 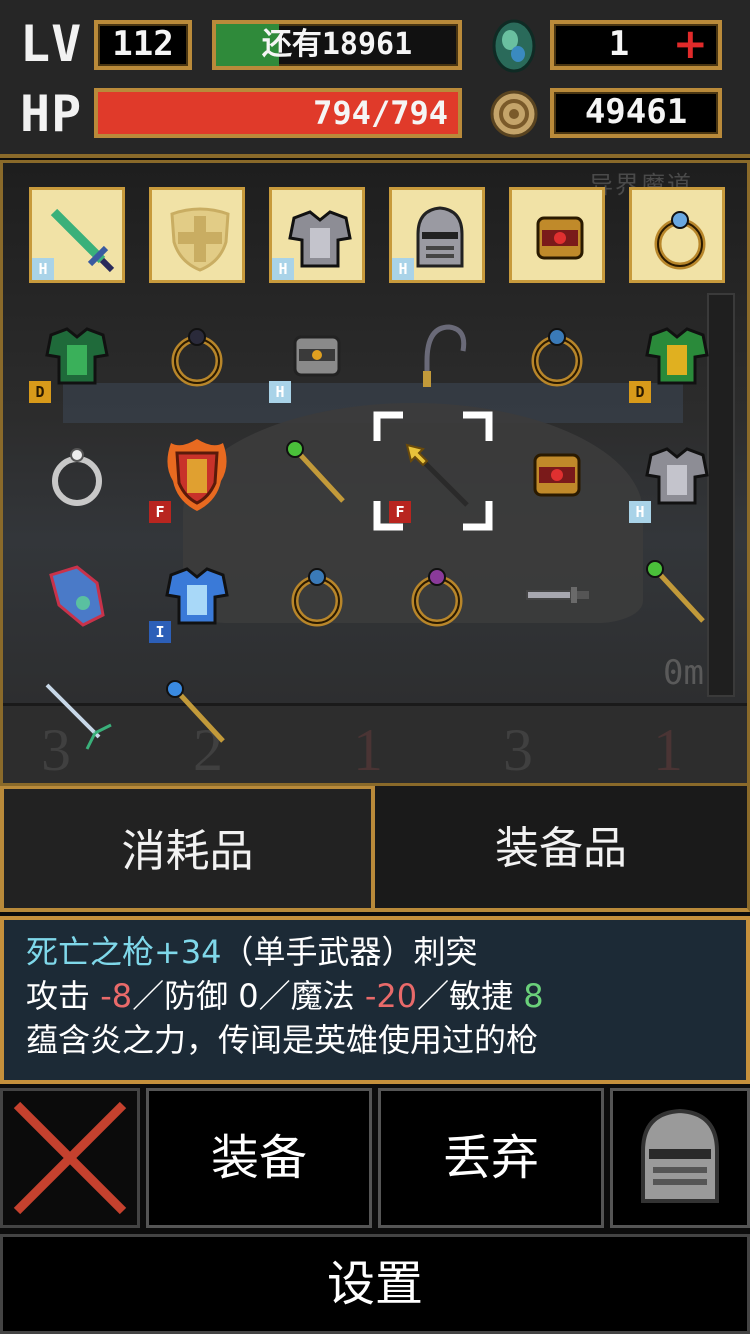 I want to click on agility-value: 8, so click(x=533, y=996).